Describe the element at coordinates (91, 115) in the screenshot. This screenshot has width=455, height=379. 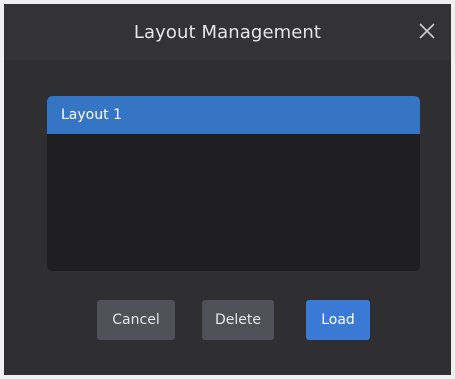
I see `list-item-label: Layout 1` at that location.